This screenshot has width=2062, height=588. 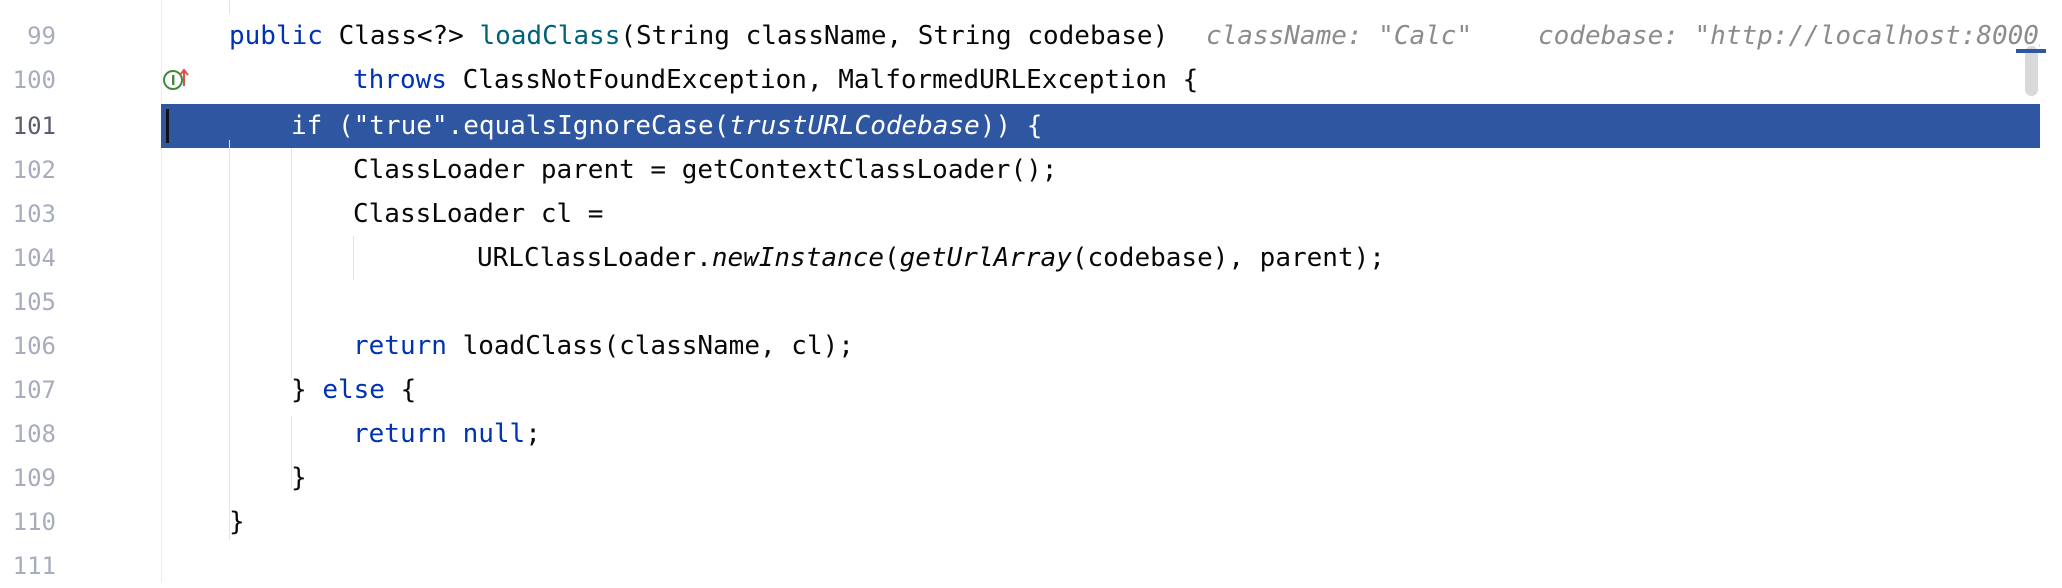 What do you see at coordinates (34, 258) in the screenshot?
I see `line-number: 104` at bounding box center [34, 258].